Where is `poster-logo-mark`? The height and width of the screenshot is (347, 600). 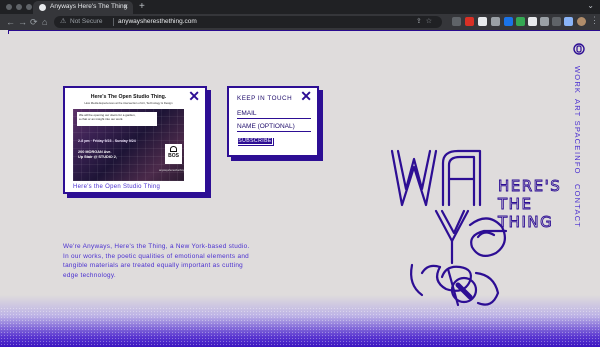 poster-logo-mark is located at coordinates (173, 149).